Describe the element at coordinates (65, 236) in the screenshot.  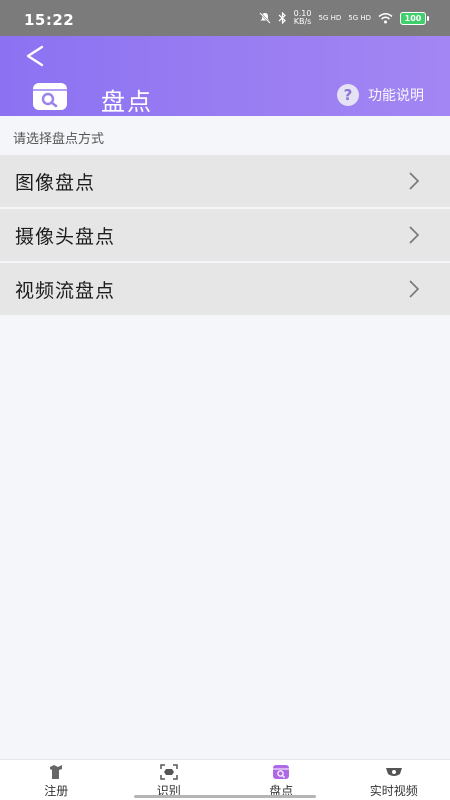
I see `menu-item-label: 摄像头盘点` at that location.